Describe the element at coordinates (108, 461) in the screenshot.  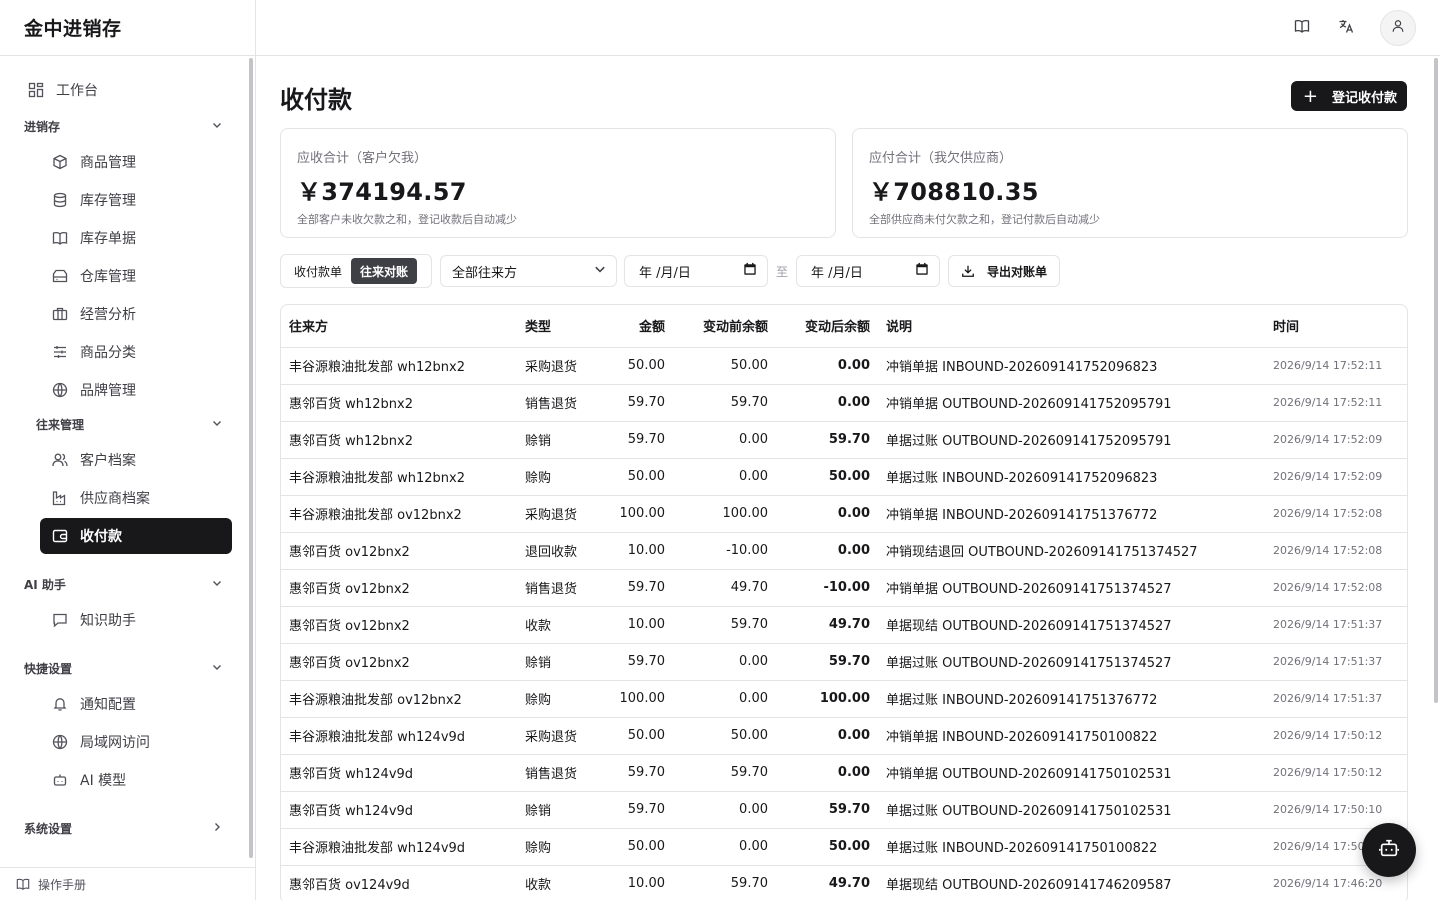
I see `sidebar-item-label: 客户档案` at that location.